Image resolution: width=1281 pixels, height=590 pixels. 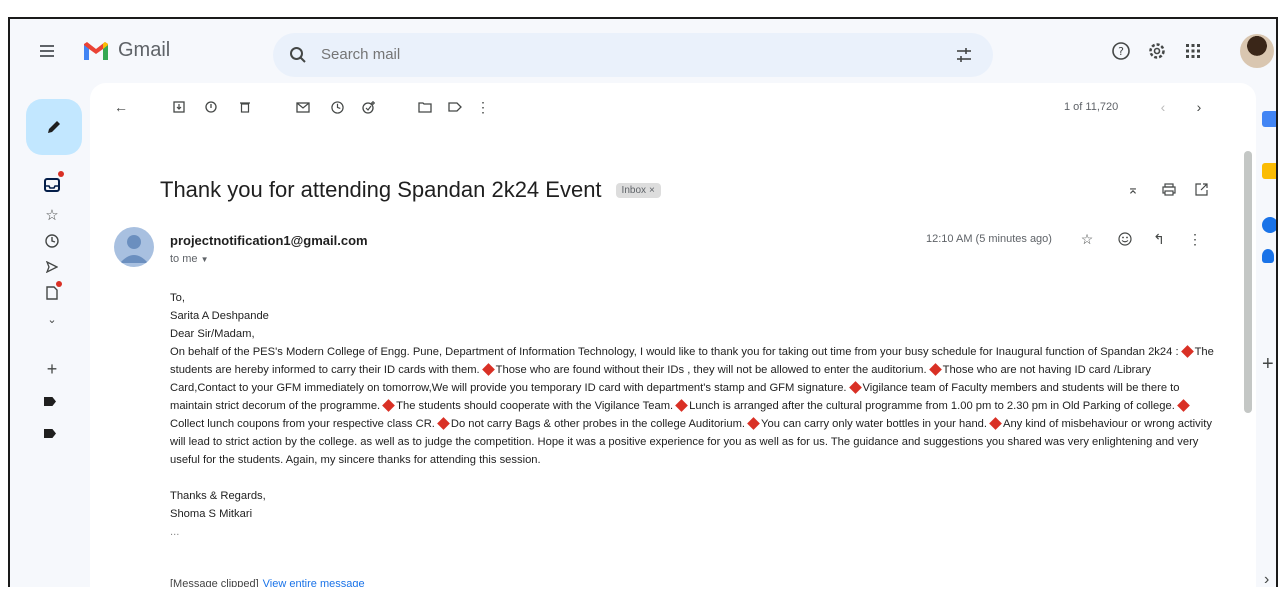 I want to click on draft-icon, so click(x=52, y=293).